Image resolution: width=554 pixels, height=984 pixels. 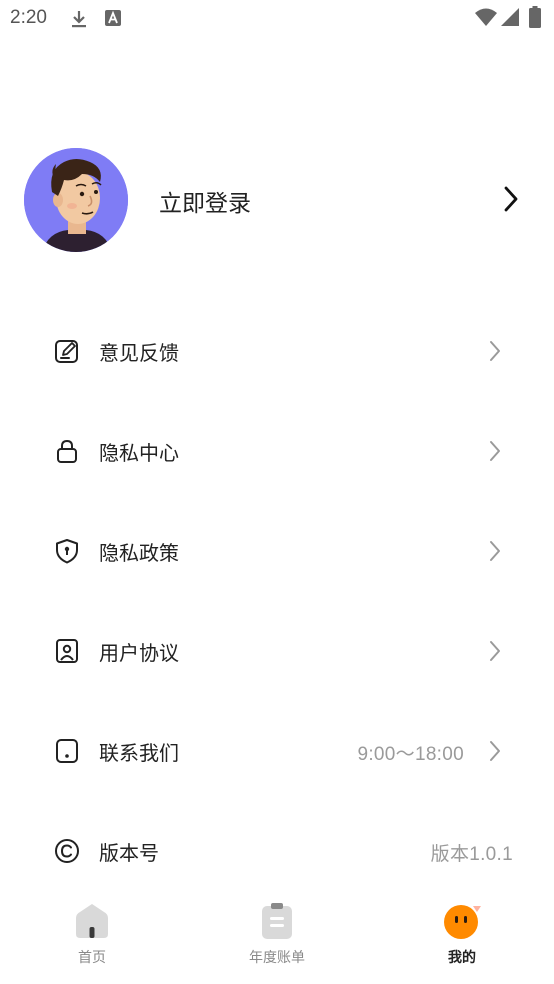 I want to click on avatar, so click(x=76, y=200).